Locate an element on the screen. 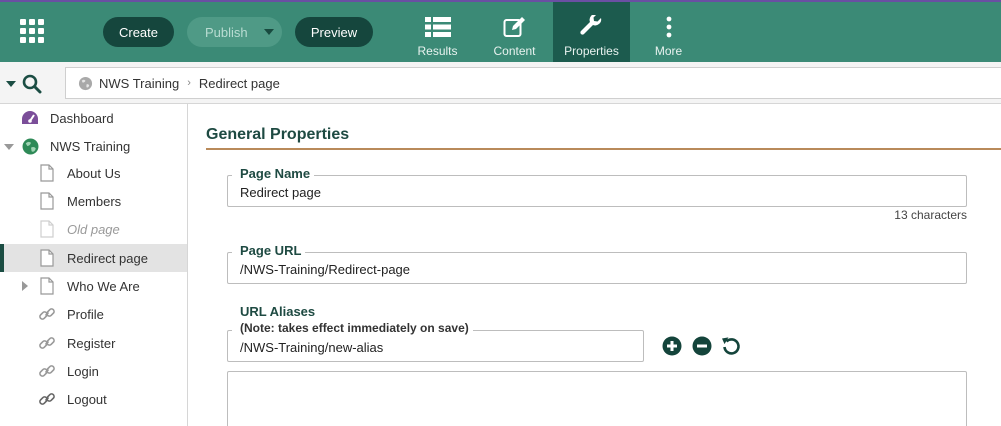  sidebar-item-label: Members is located at coordinates (94, 201).